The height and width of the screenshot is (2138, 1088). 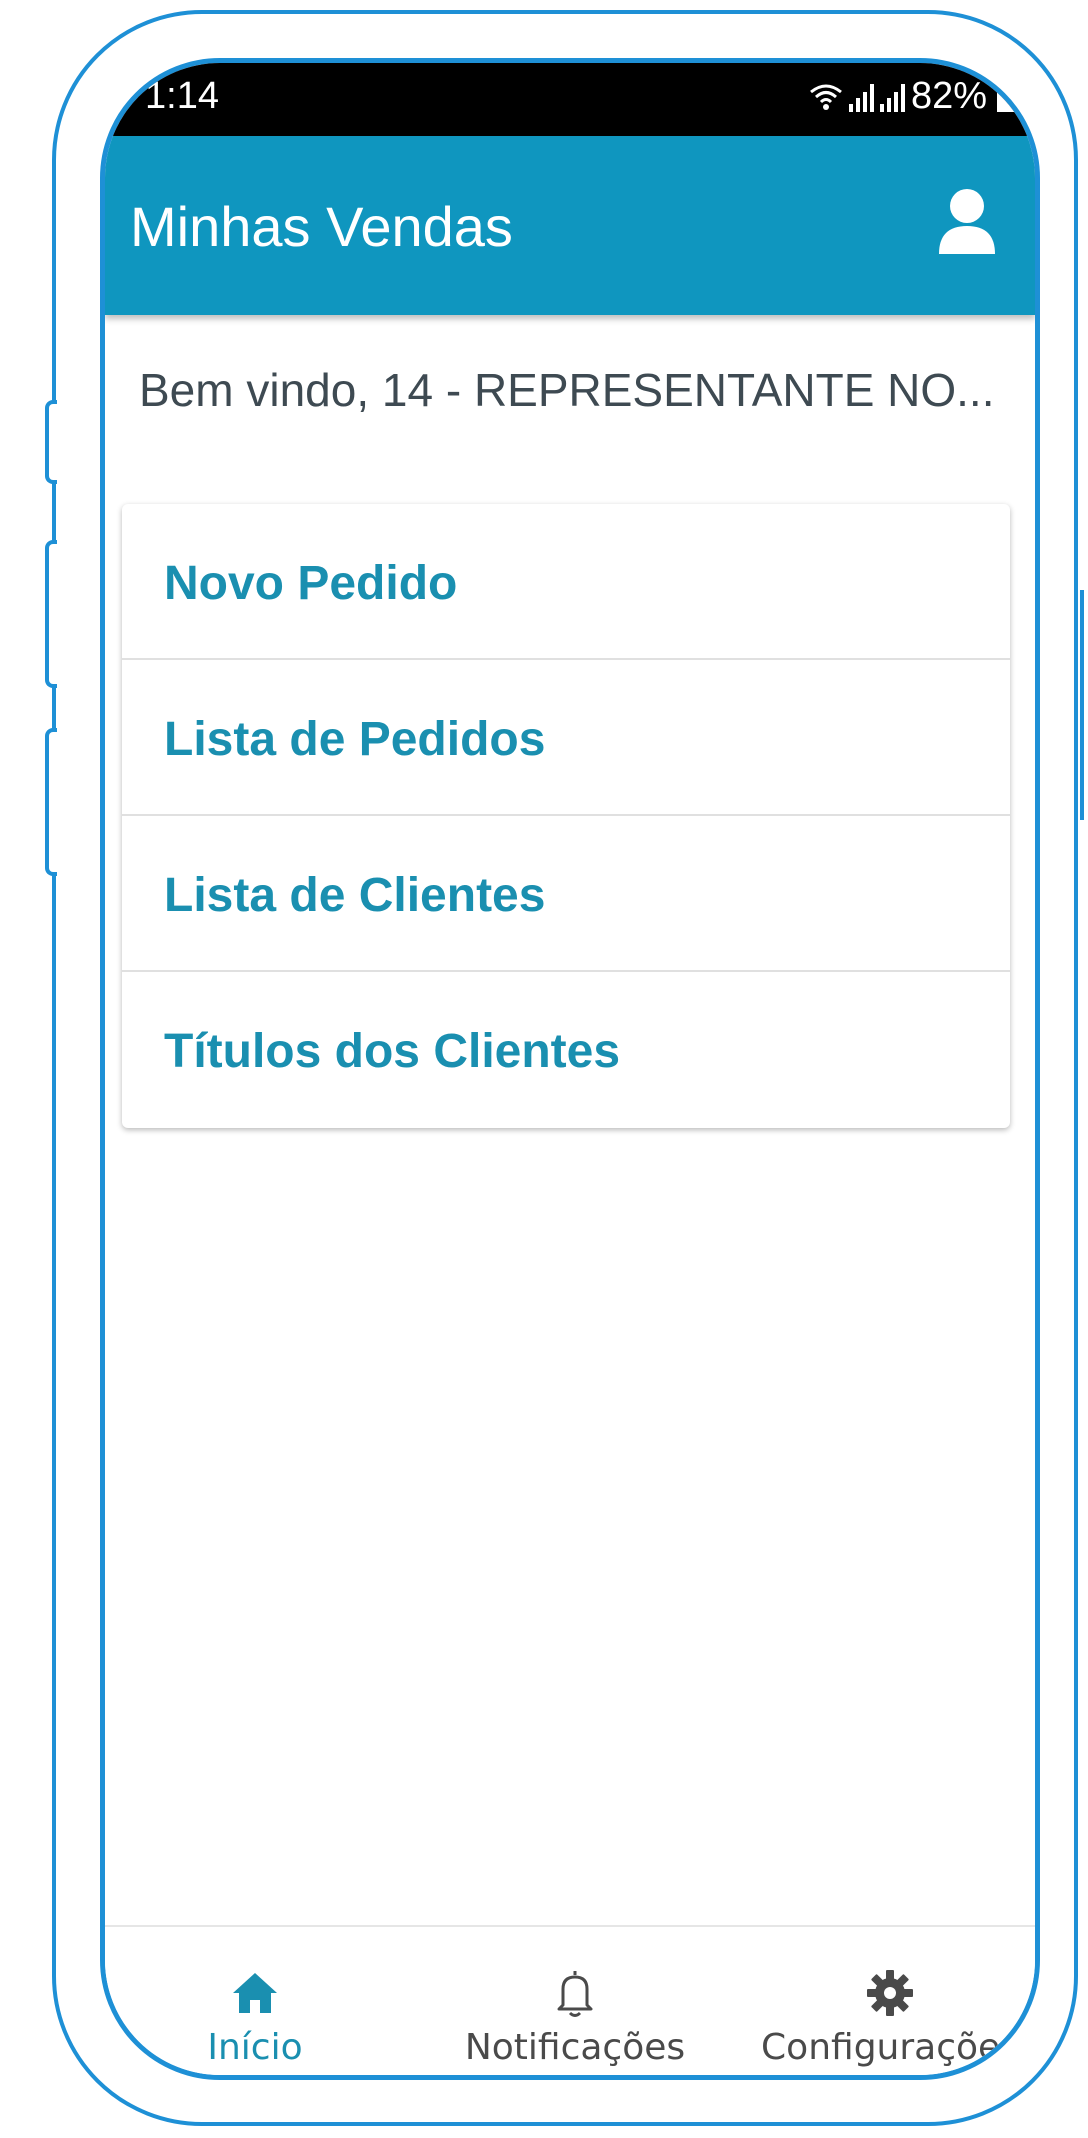 I want to click on volume-down-button, so click(x=51, y=614).